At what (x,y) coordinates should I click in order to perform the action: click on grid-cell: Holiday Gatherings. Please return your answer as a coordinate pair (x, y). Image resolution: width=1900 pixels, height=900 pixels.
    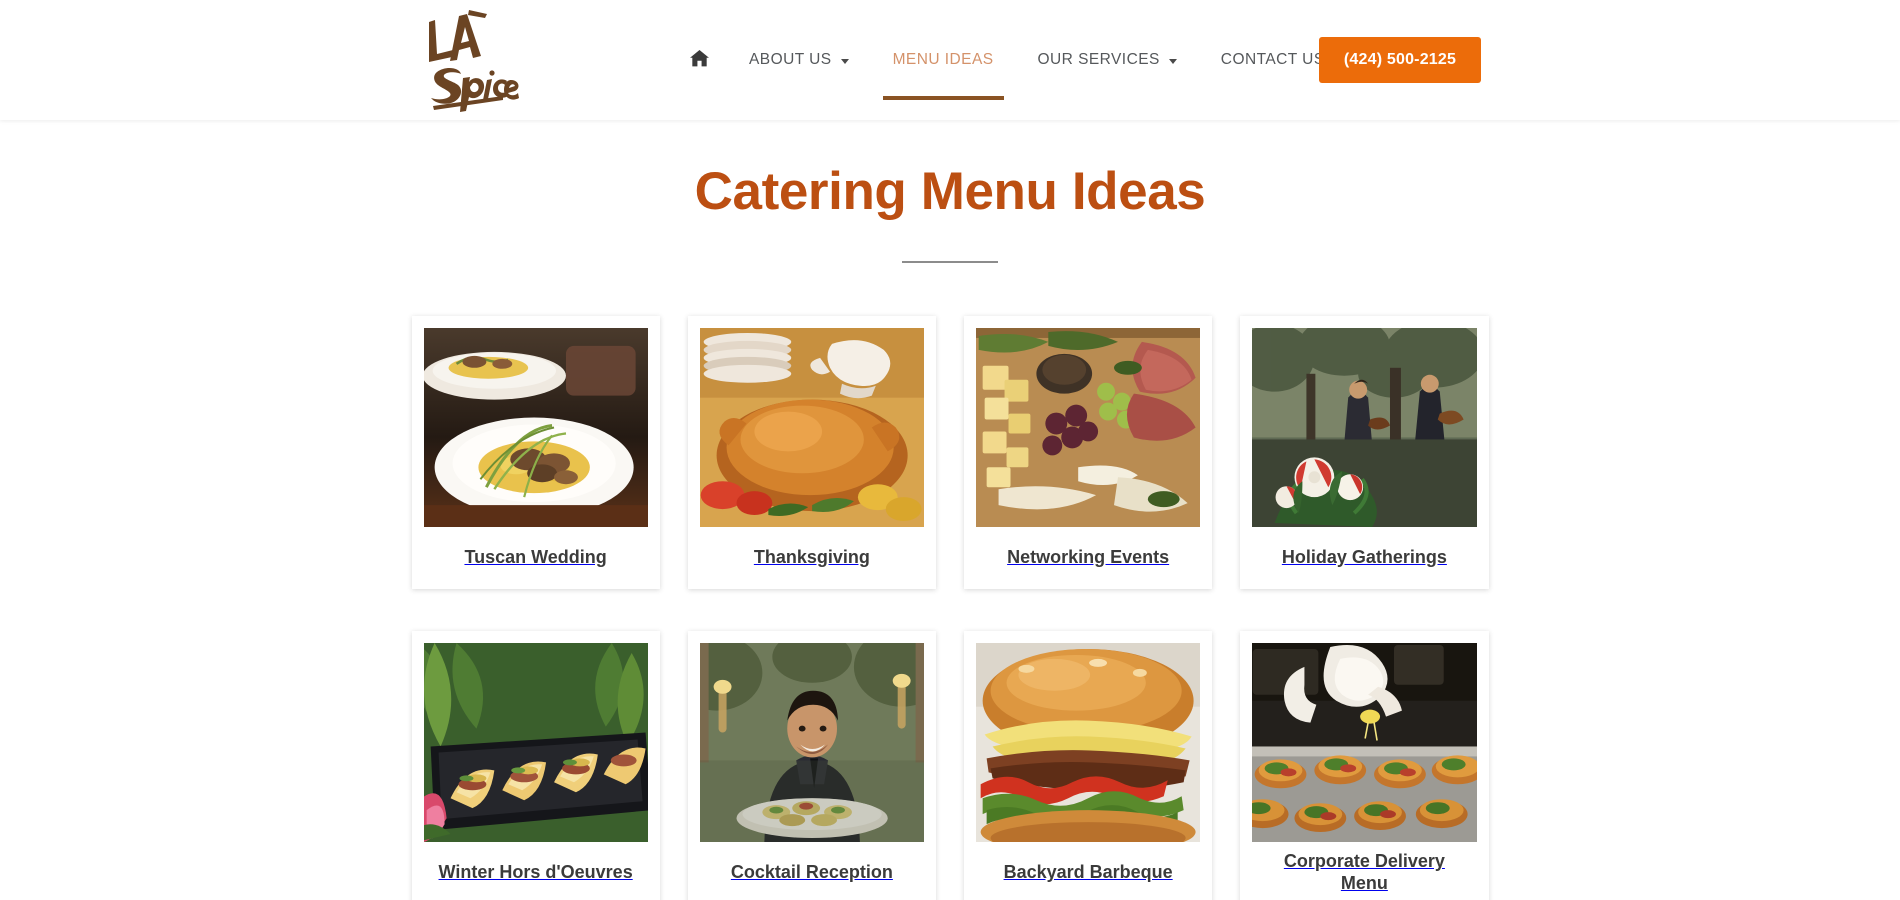
    Looking at the image, I should click on (1364, 473).